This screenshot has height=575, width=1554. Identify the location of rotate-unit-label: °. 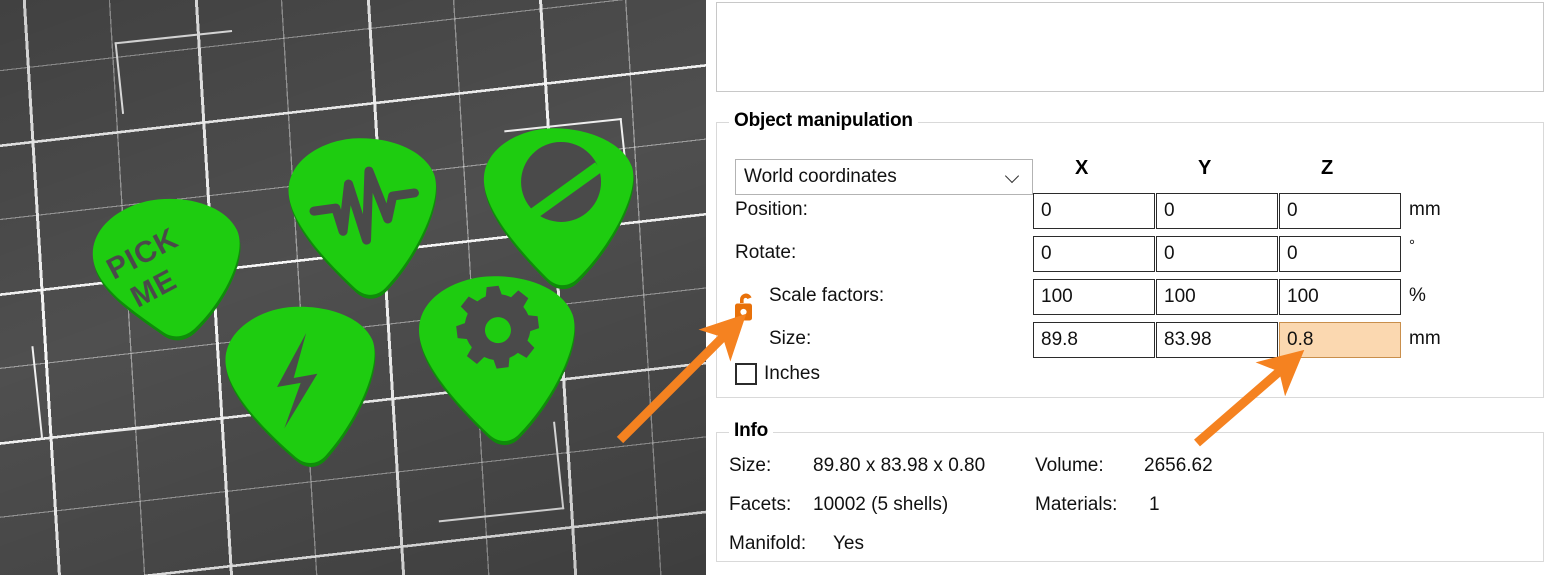
(1412, 245).